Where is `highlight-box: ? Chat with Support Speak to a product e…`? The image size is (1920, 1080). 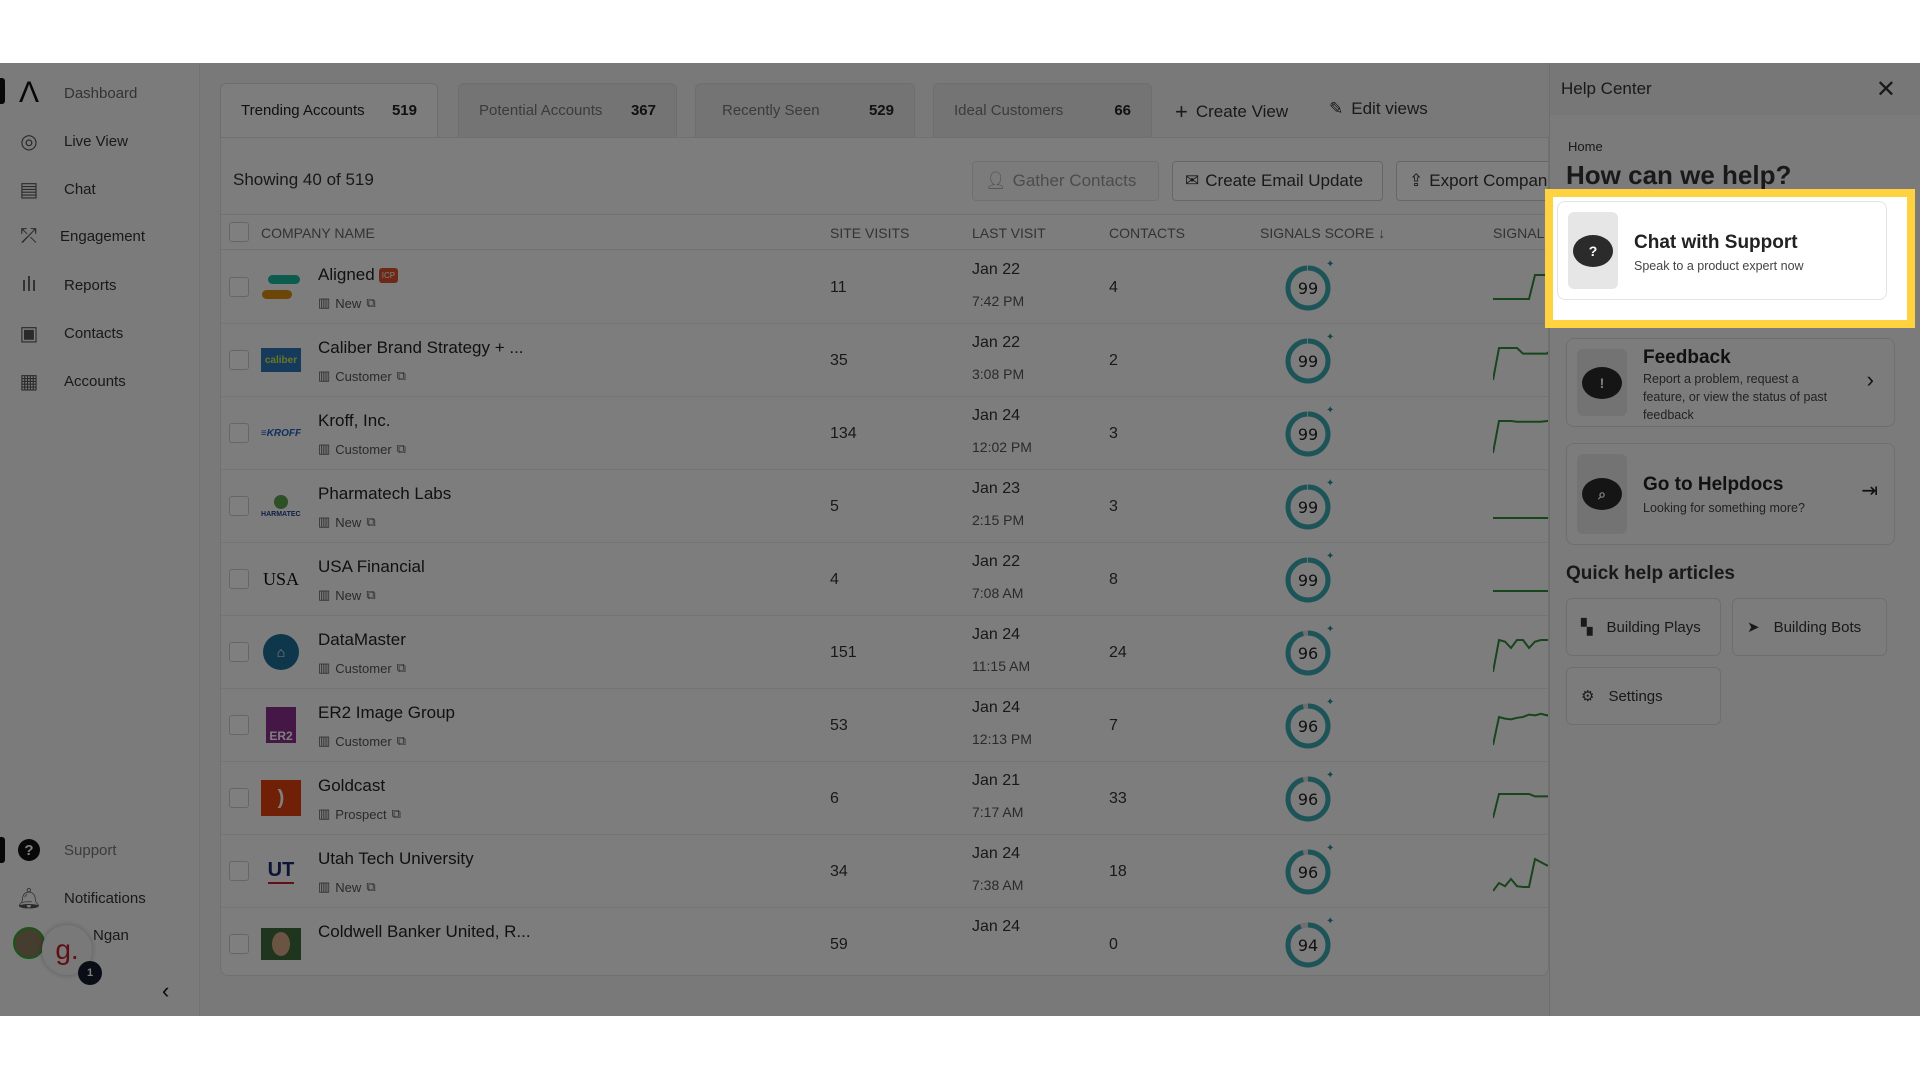
highlight-box: ? Chat with Support Speak to a product e… is located at coordinates (1730, 258).